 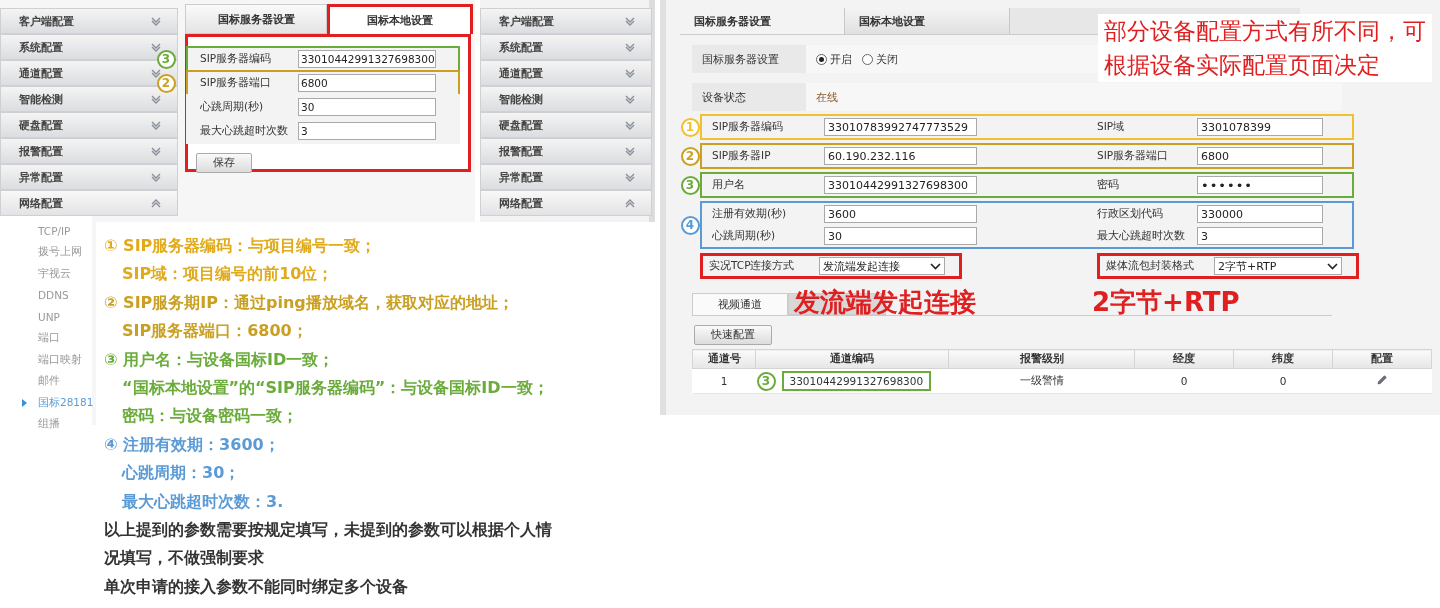 I want to click on note-text: ② SIP服务期IP：通过ping播放域名，获取对应的地址；, so click(x=309, y=302).